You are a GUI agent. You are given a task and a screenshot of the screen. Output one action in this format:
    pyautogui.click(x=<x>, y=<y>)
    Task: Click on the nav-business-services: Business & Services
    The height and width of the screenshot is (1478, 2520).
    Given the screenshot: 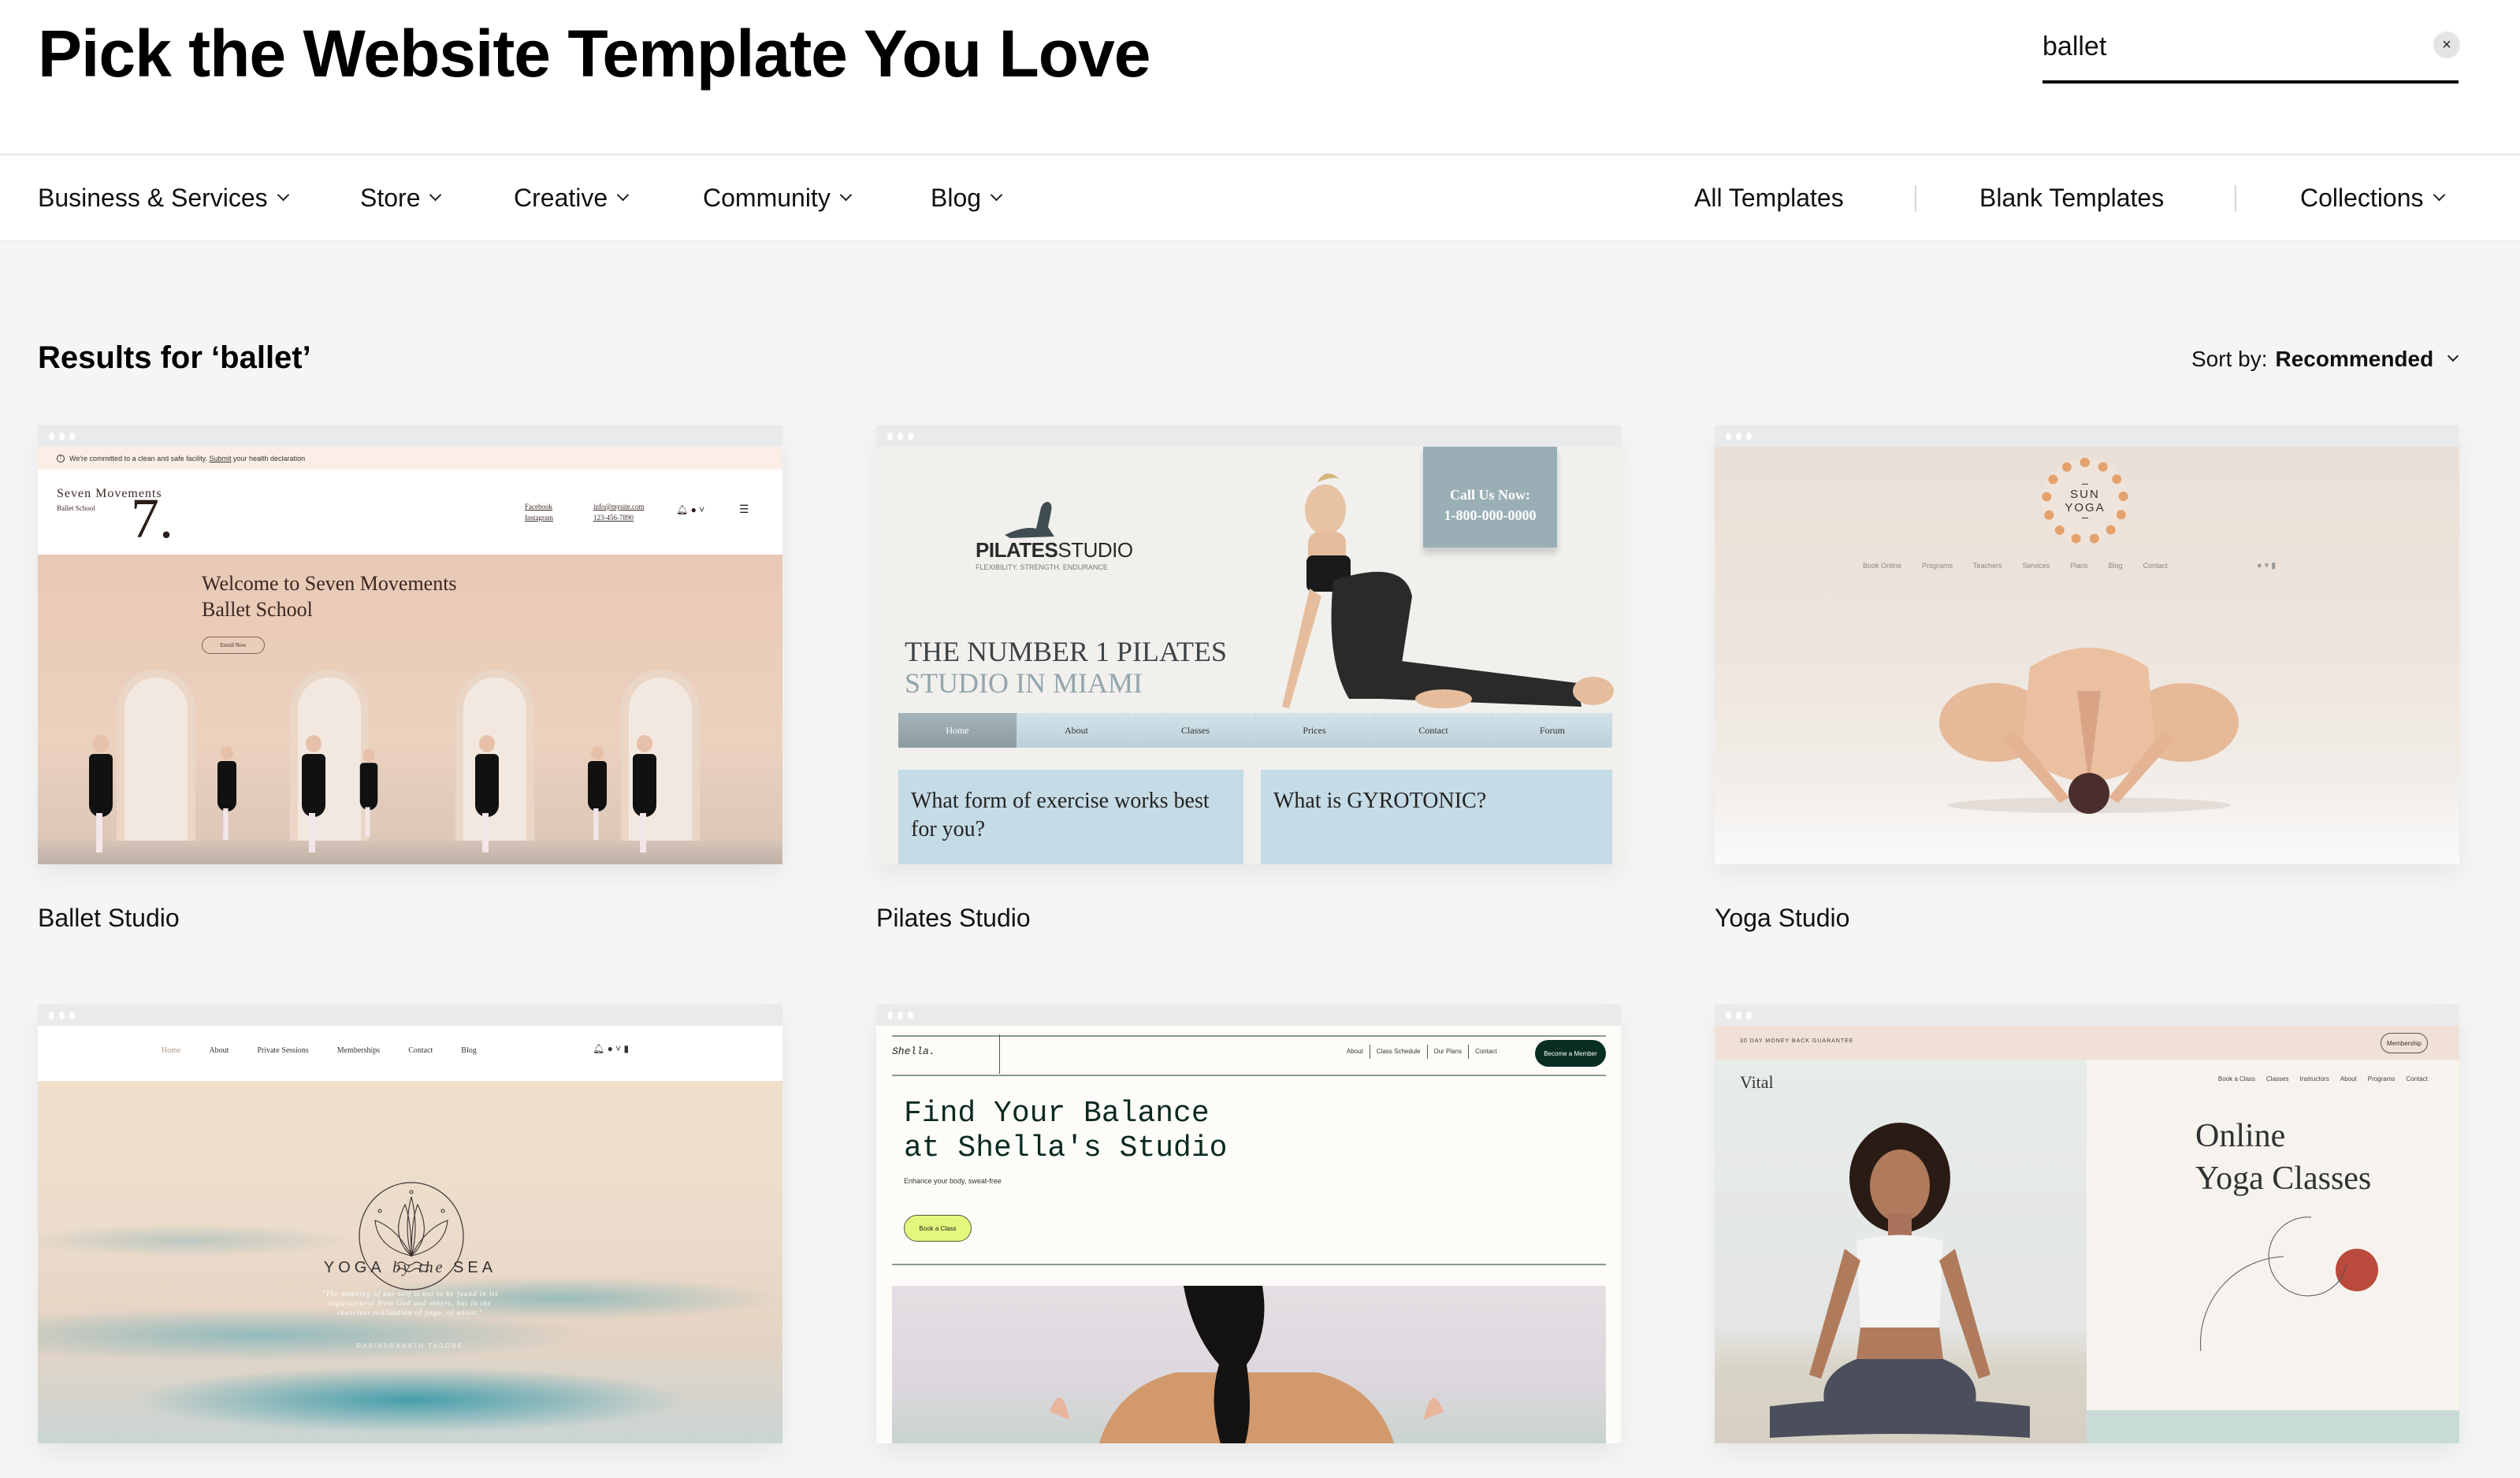 What is the action you would take?
    pyautogui.click(x=163, y=199)
    